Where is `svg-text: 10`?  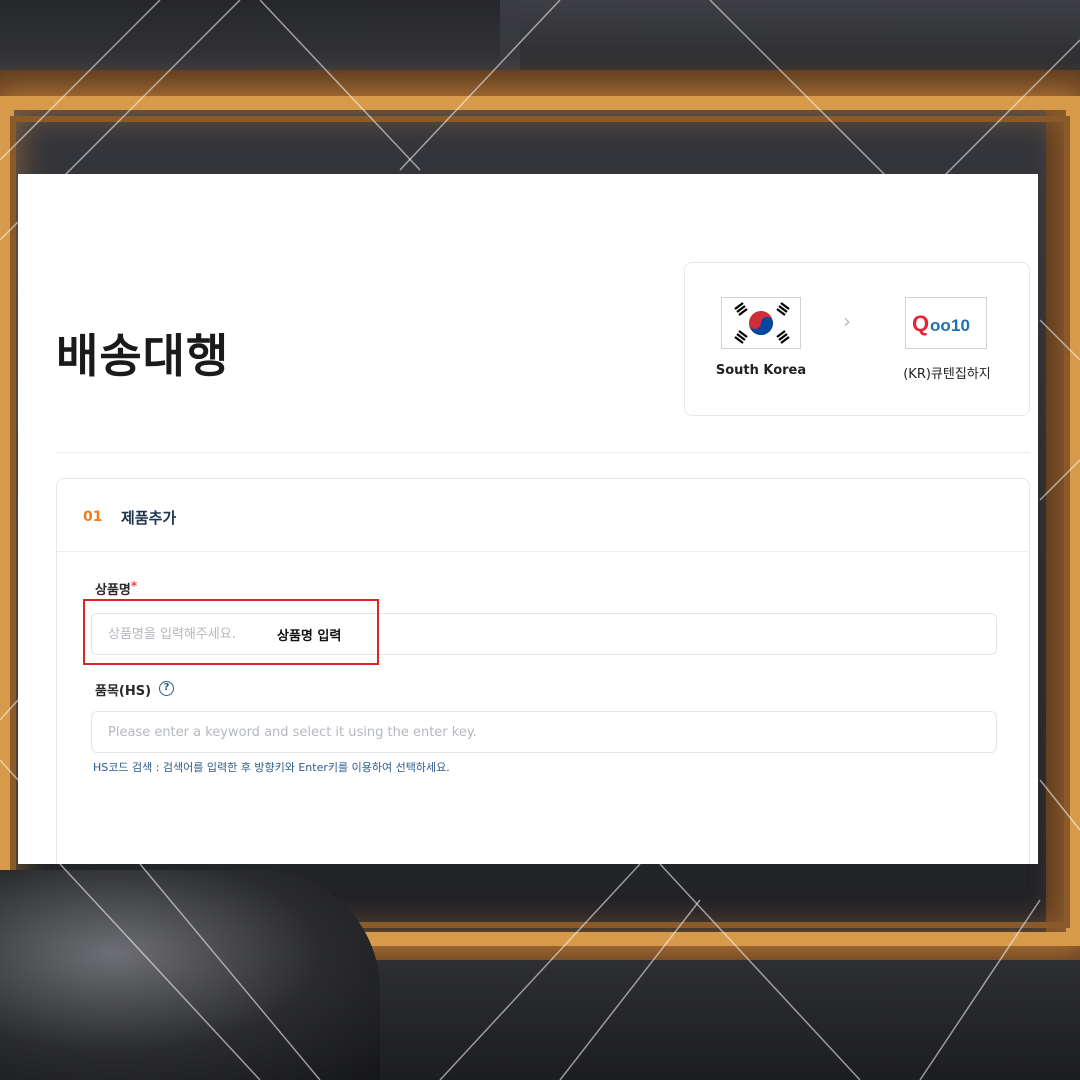
svg-text: 10 is located at coordinates (960, 325).